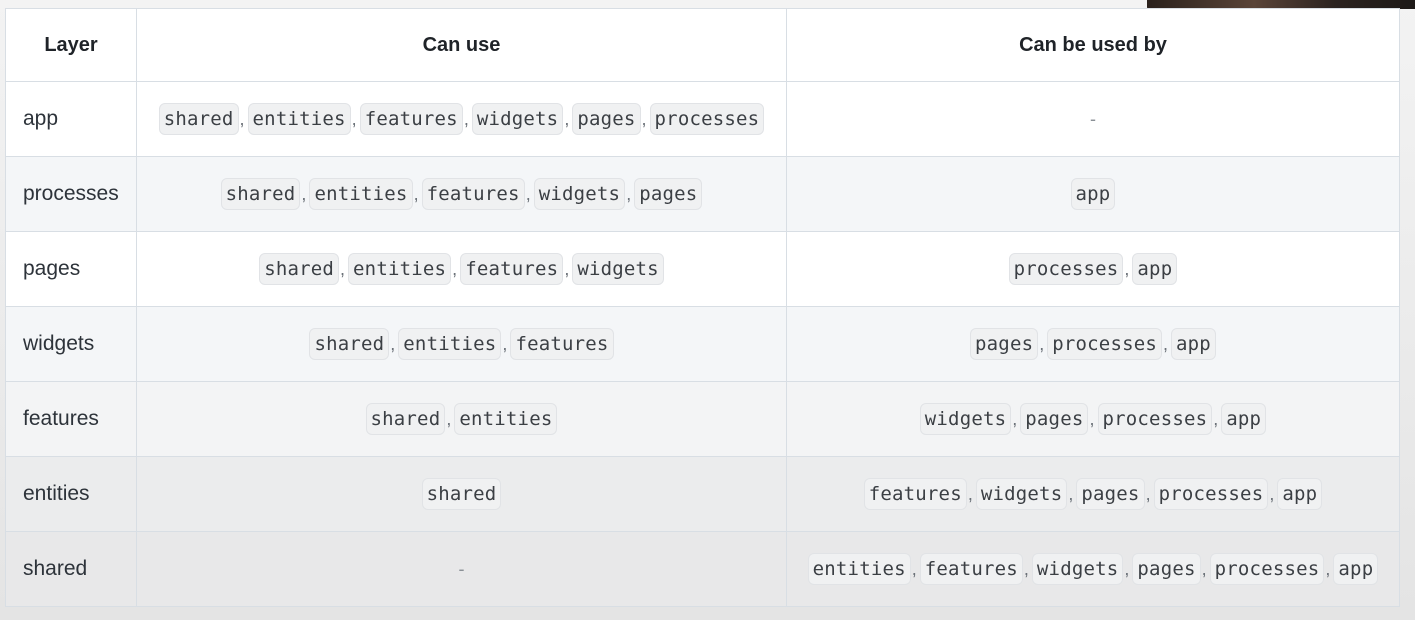 Image resolution: width=1415 pixels, height=620 pixels. I want to click on can-use-cell: -, so click(461, 569).